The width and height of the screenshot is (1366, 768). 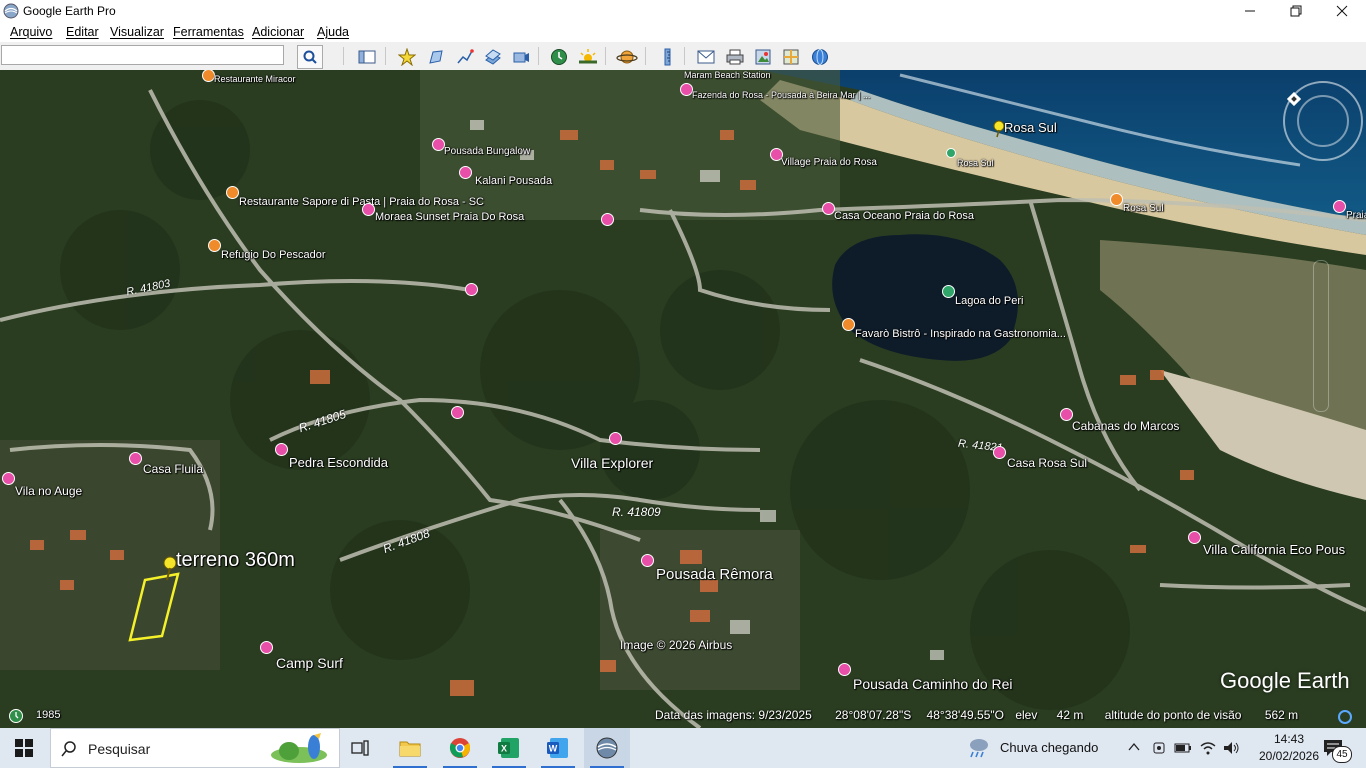 I want to click on place-label: Refugio Do Pescador, so click(x=273, y=255).